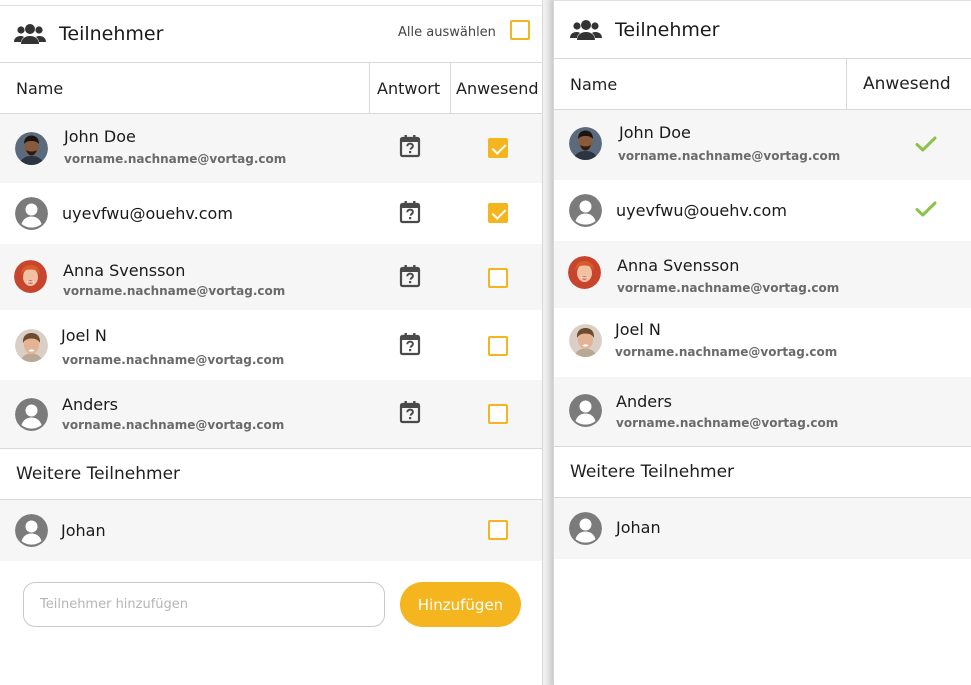 This screenshot has height=685, width=971. I want to click on select-all: Alle auswählen, so click(464, 30).